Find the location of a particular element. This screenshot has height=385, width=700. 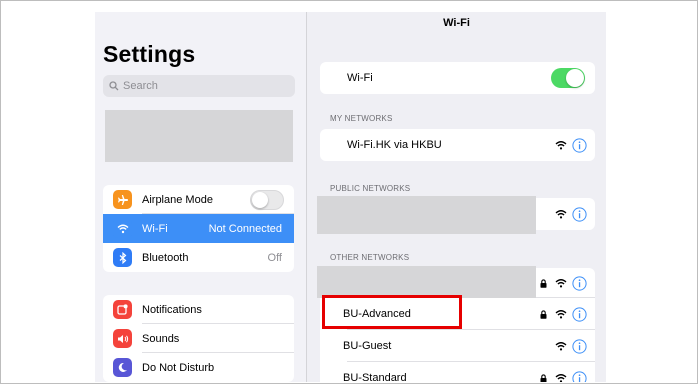

network-row: Wi-Fi.HK via HKBU is located at coordinates (457, 145).